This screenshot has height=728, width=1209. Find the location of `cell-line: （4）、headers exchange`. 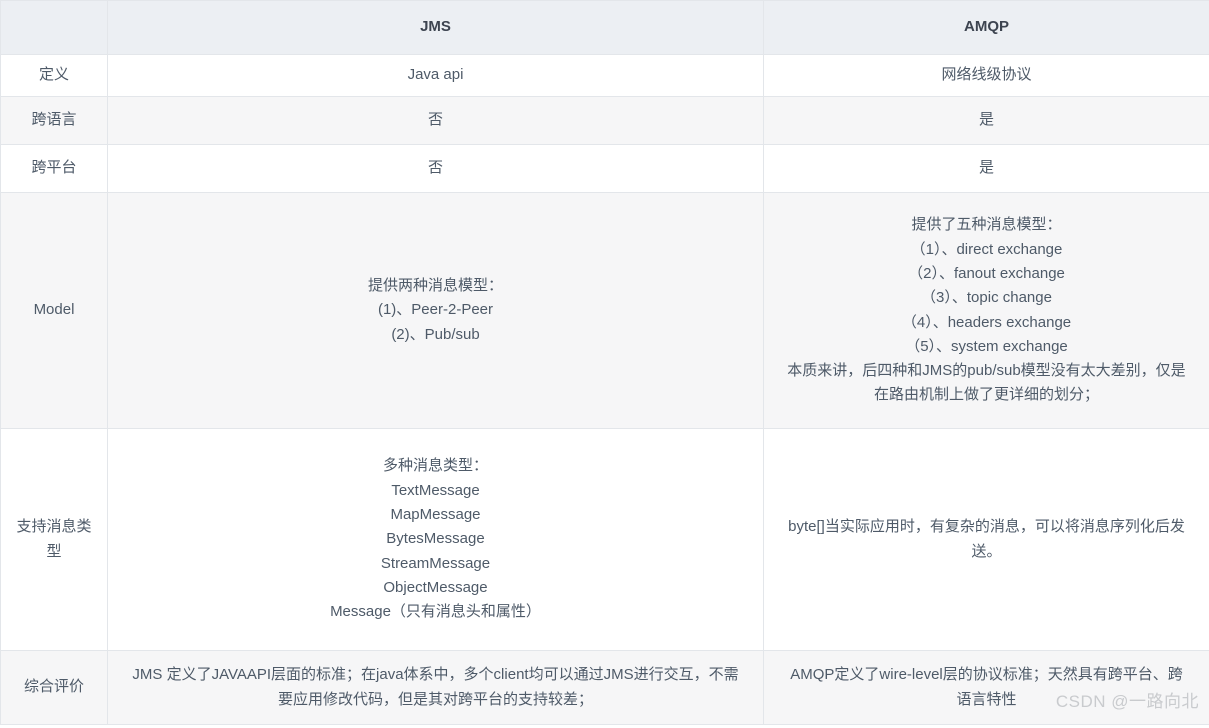

cell-line: （4）、headers exchange is located at coordinates (986, 322).